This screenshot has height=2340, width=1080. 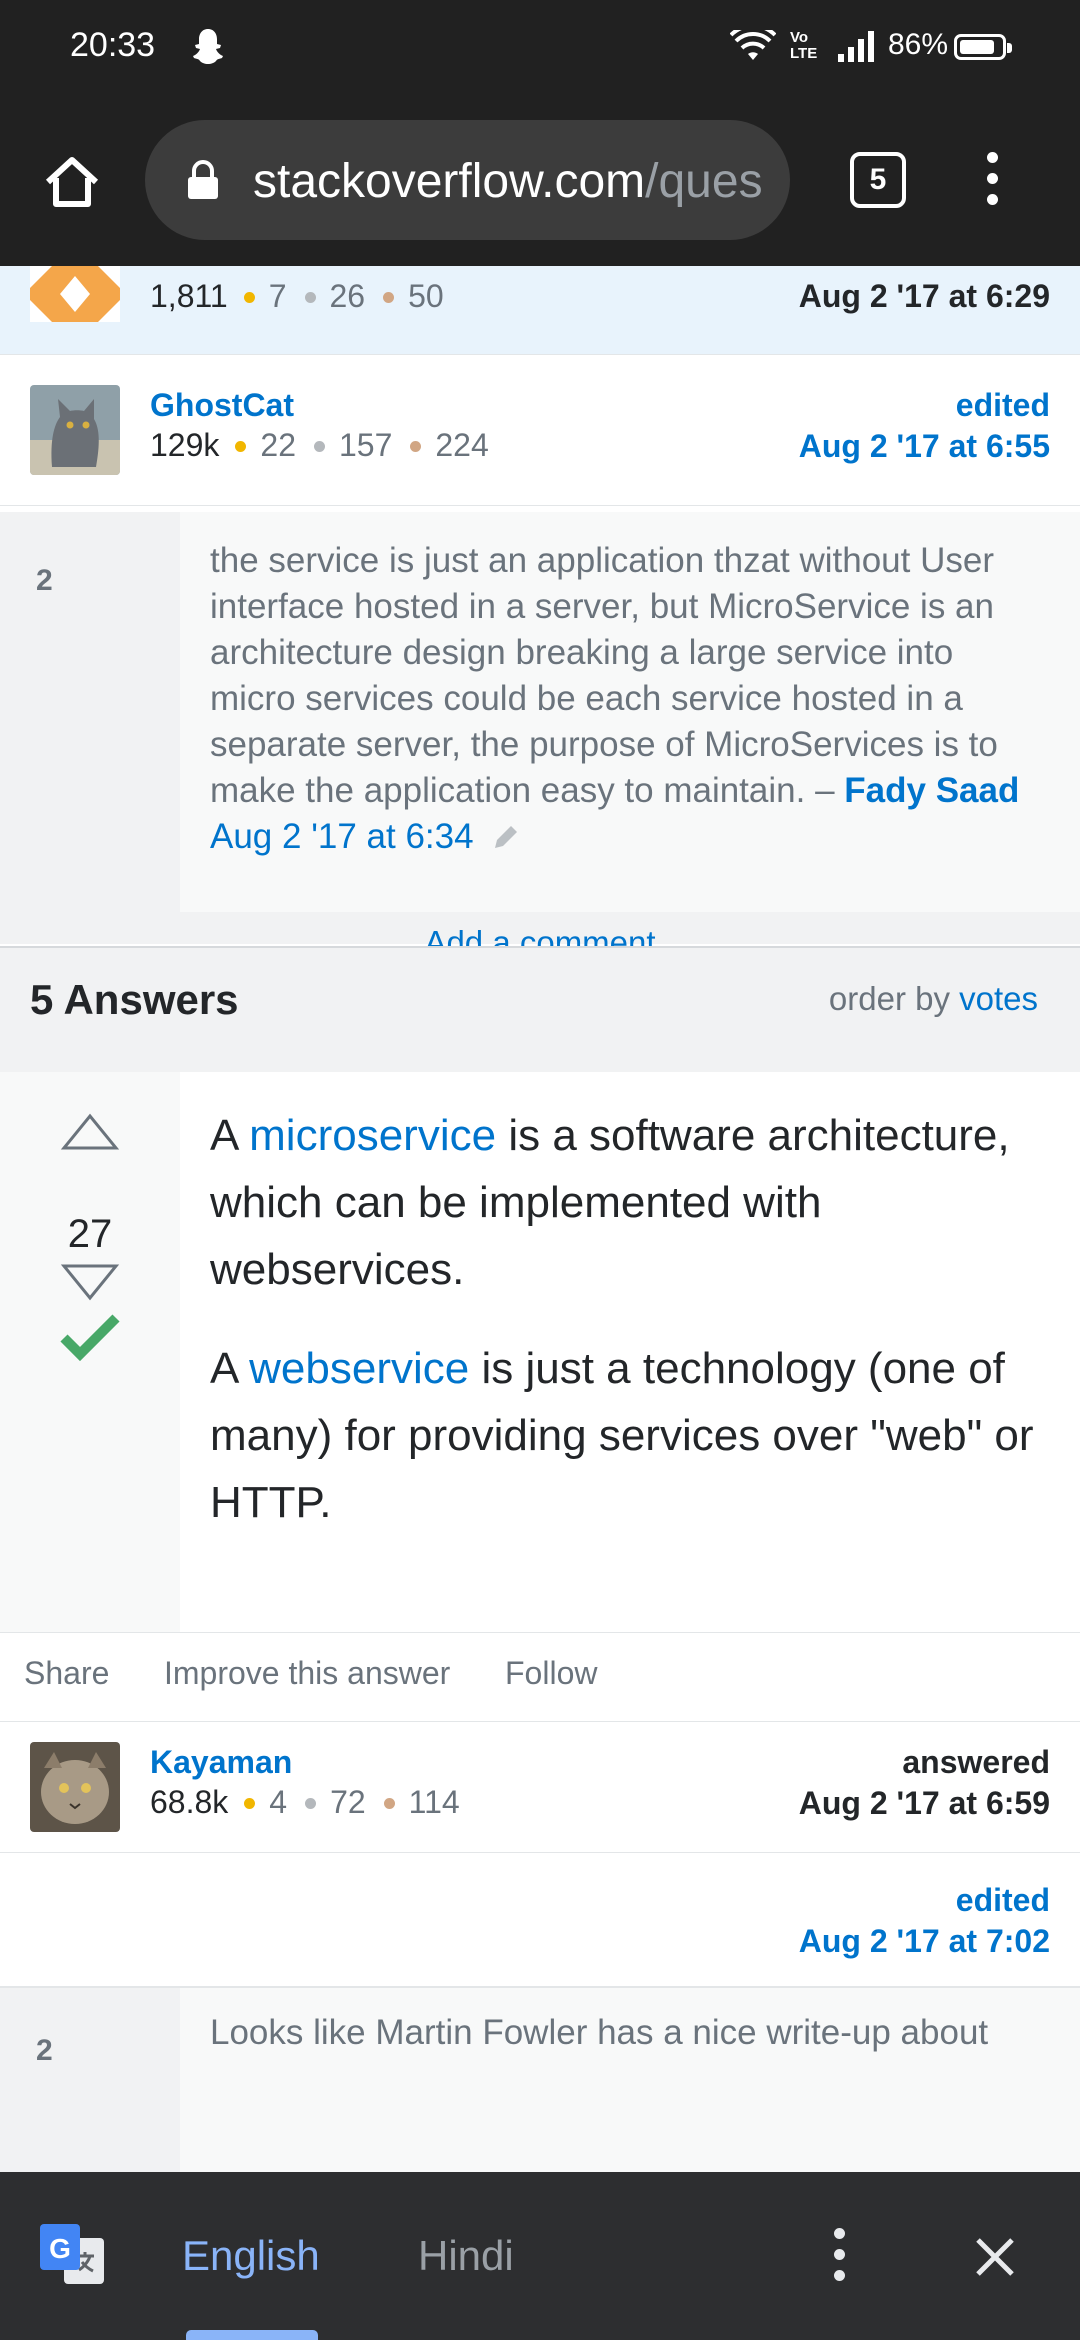 What do you see at coordinates (840, 2258) in the screenshot?
I see `translate-menu-icon` at bounding box center [840, 2258].